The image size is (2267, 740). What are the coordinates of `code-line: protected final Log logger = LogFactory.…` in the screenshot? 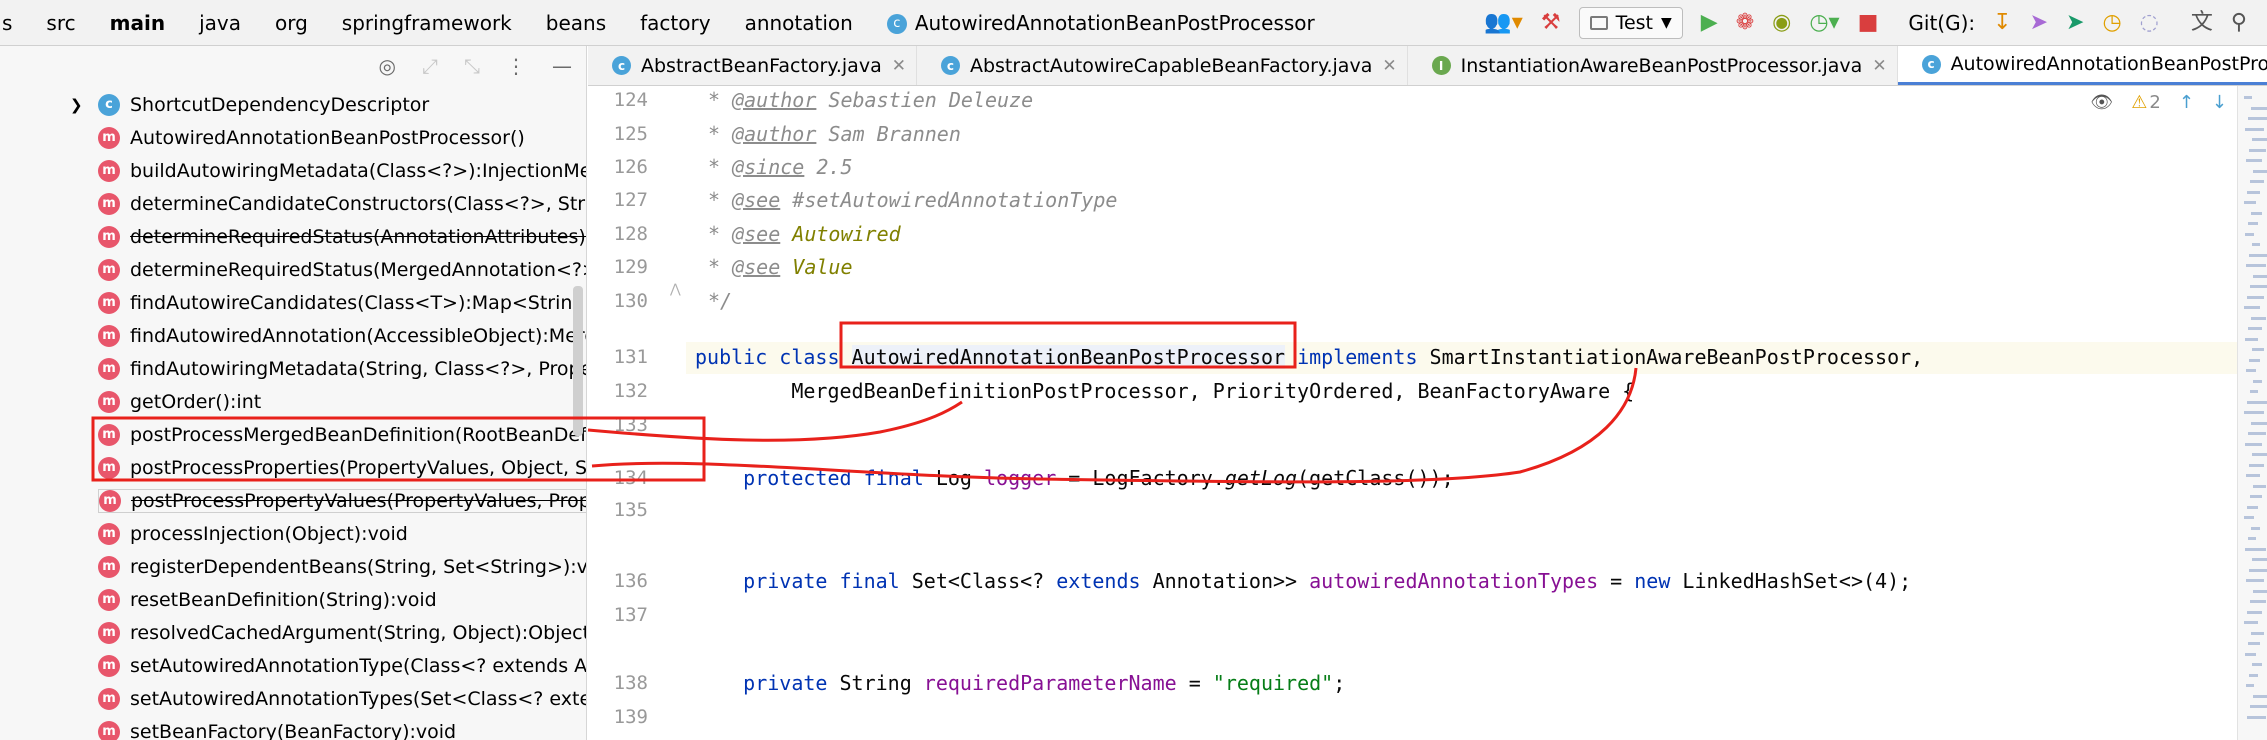 It's located at (1074, 478).